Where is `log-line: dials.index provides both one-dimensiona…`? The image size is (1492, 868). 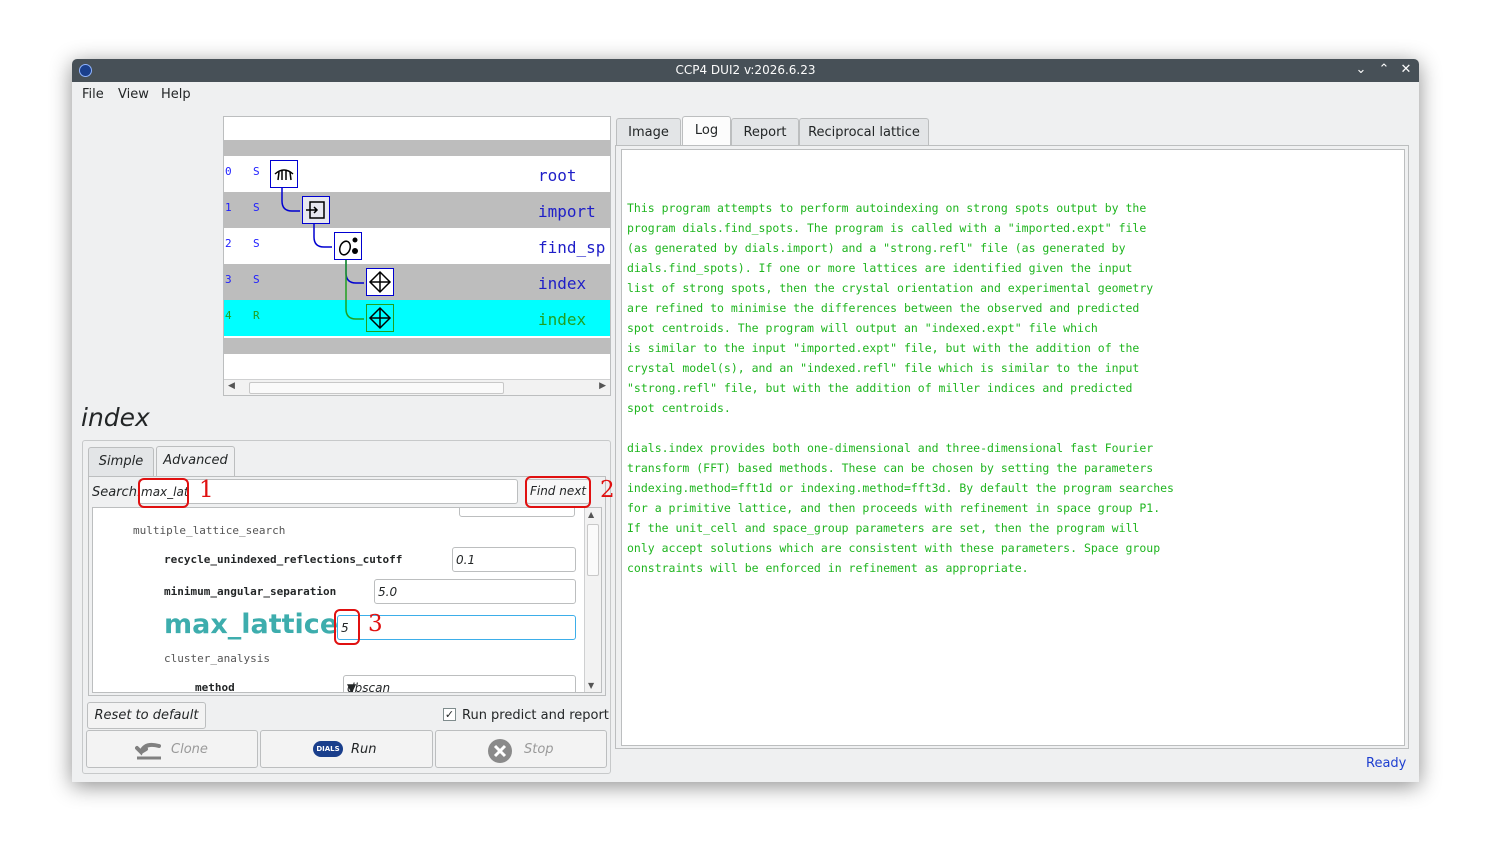
log-line: dials.index provides both one-dimensiona… is located at coordinates (890, 448).